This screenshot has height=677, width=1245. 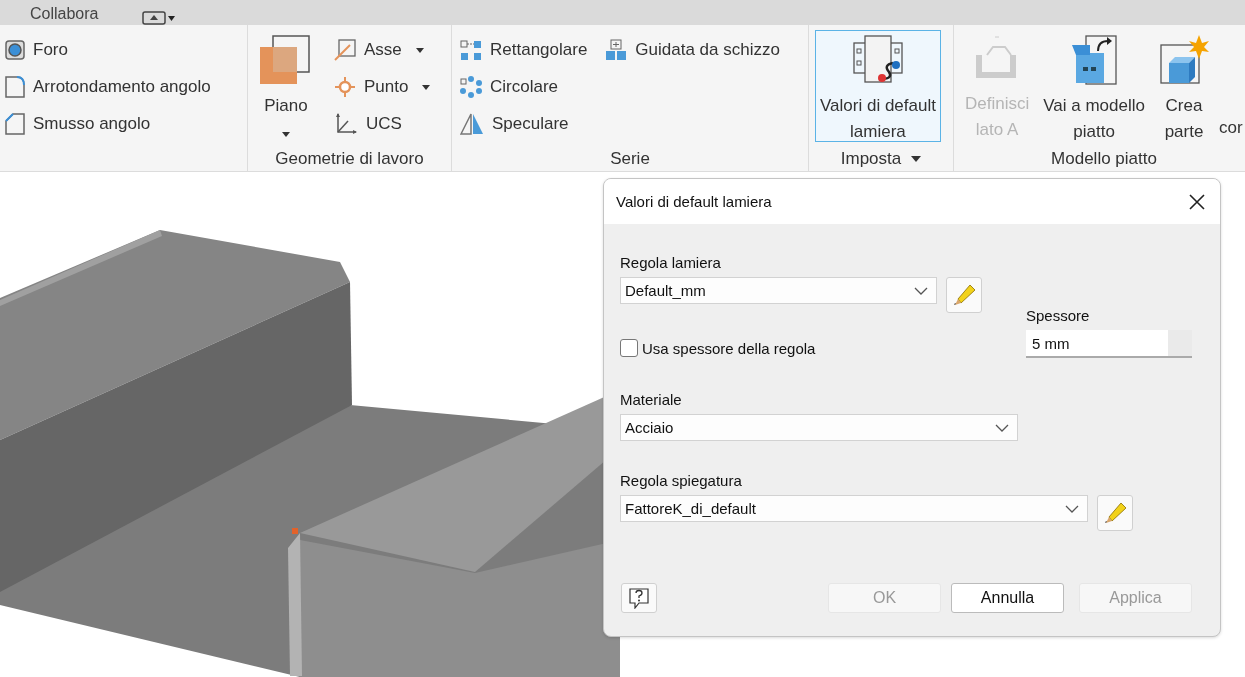 What do you see at coordinates (346, 124) in the screenshot?
I see `coordinate-axes-icon` at bounding box center [346, 124].